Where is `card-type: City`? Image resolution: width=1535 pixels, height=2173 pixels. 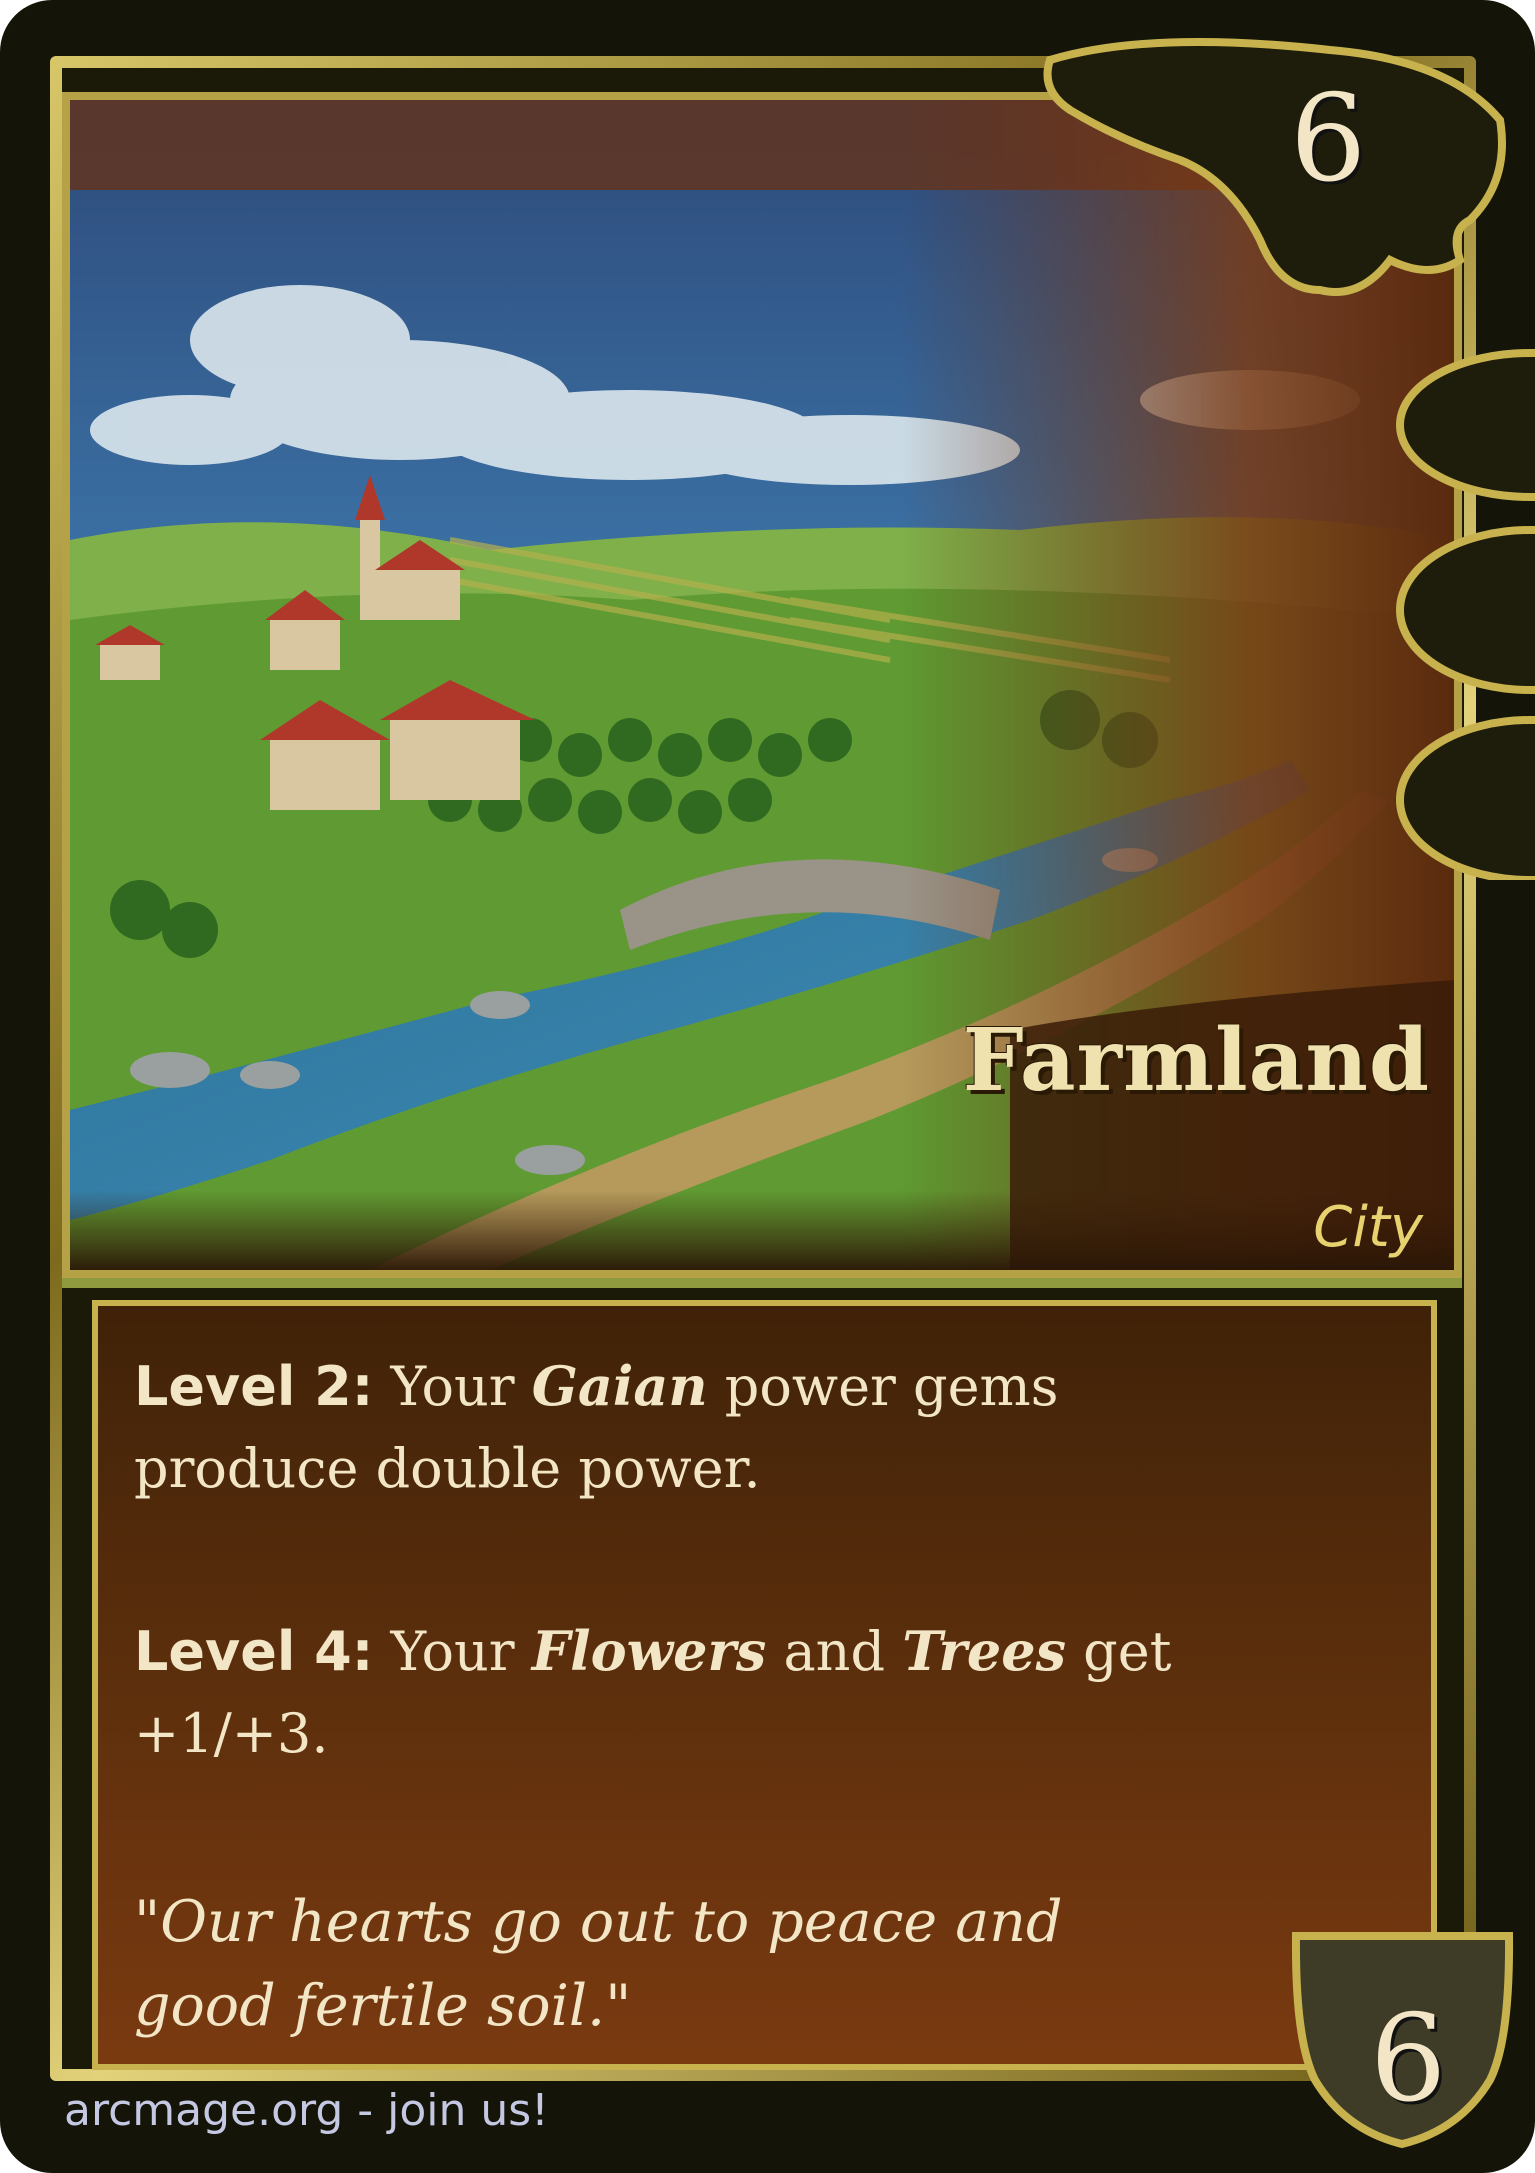 card-type: City is located at coordinates (1368, 1227).